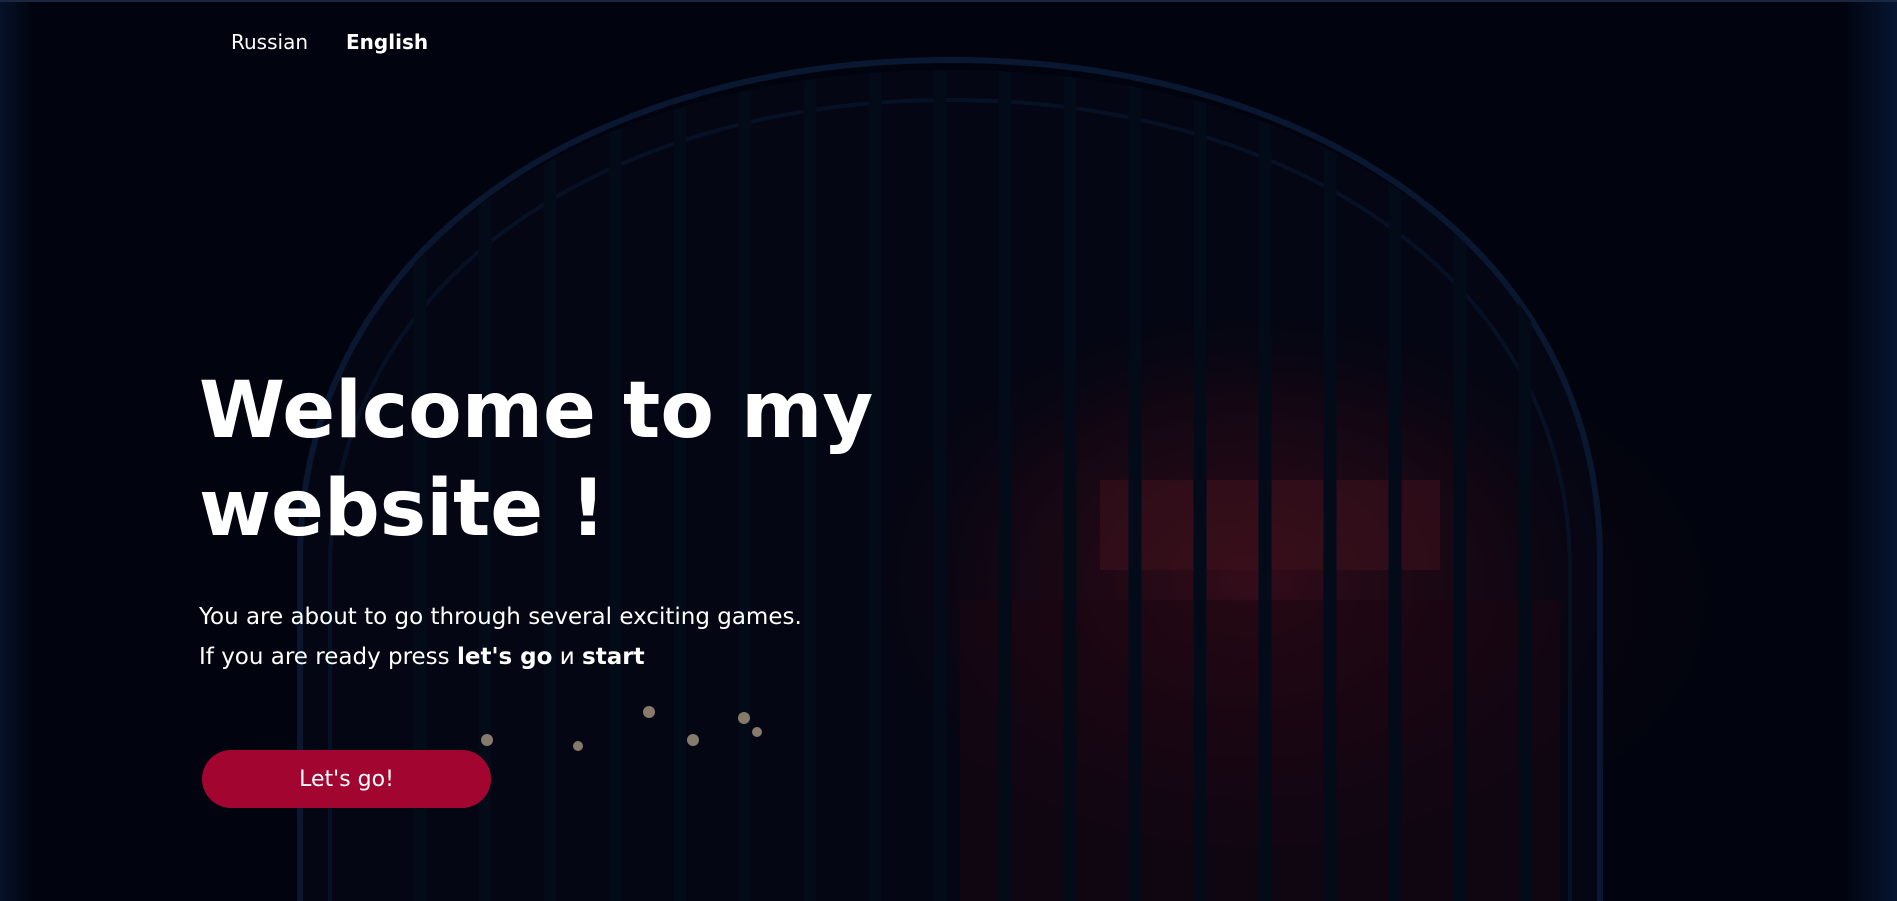 This screenshot has width=1897, height=901. What do you see at coordinates (346, 779) in the screenshot?
I see `lets-go-button: Let's go!` at bounding box center [346, 779].